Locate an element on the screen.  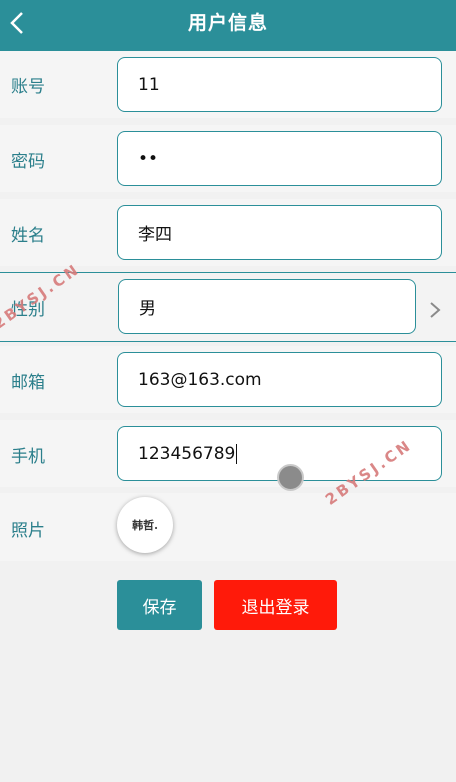
top-bar: 用户信息 is located at coordinates (228, 25).